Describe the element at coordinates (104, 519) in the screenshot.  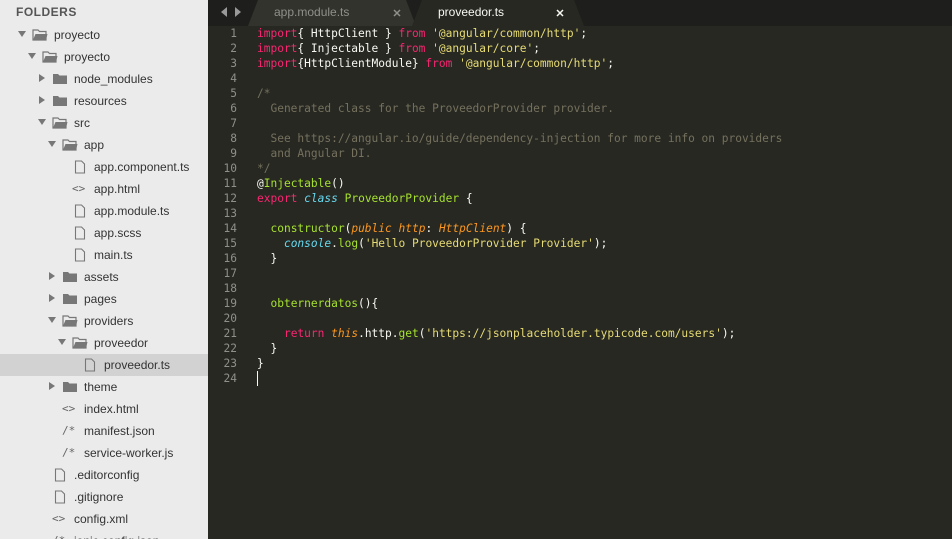
I see `file-item: <> config.xml` at that location.